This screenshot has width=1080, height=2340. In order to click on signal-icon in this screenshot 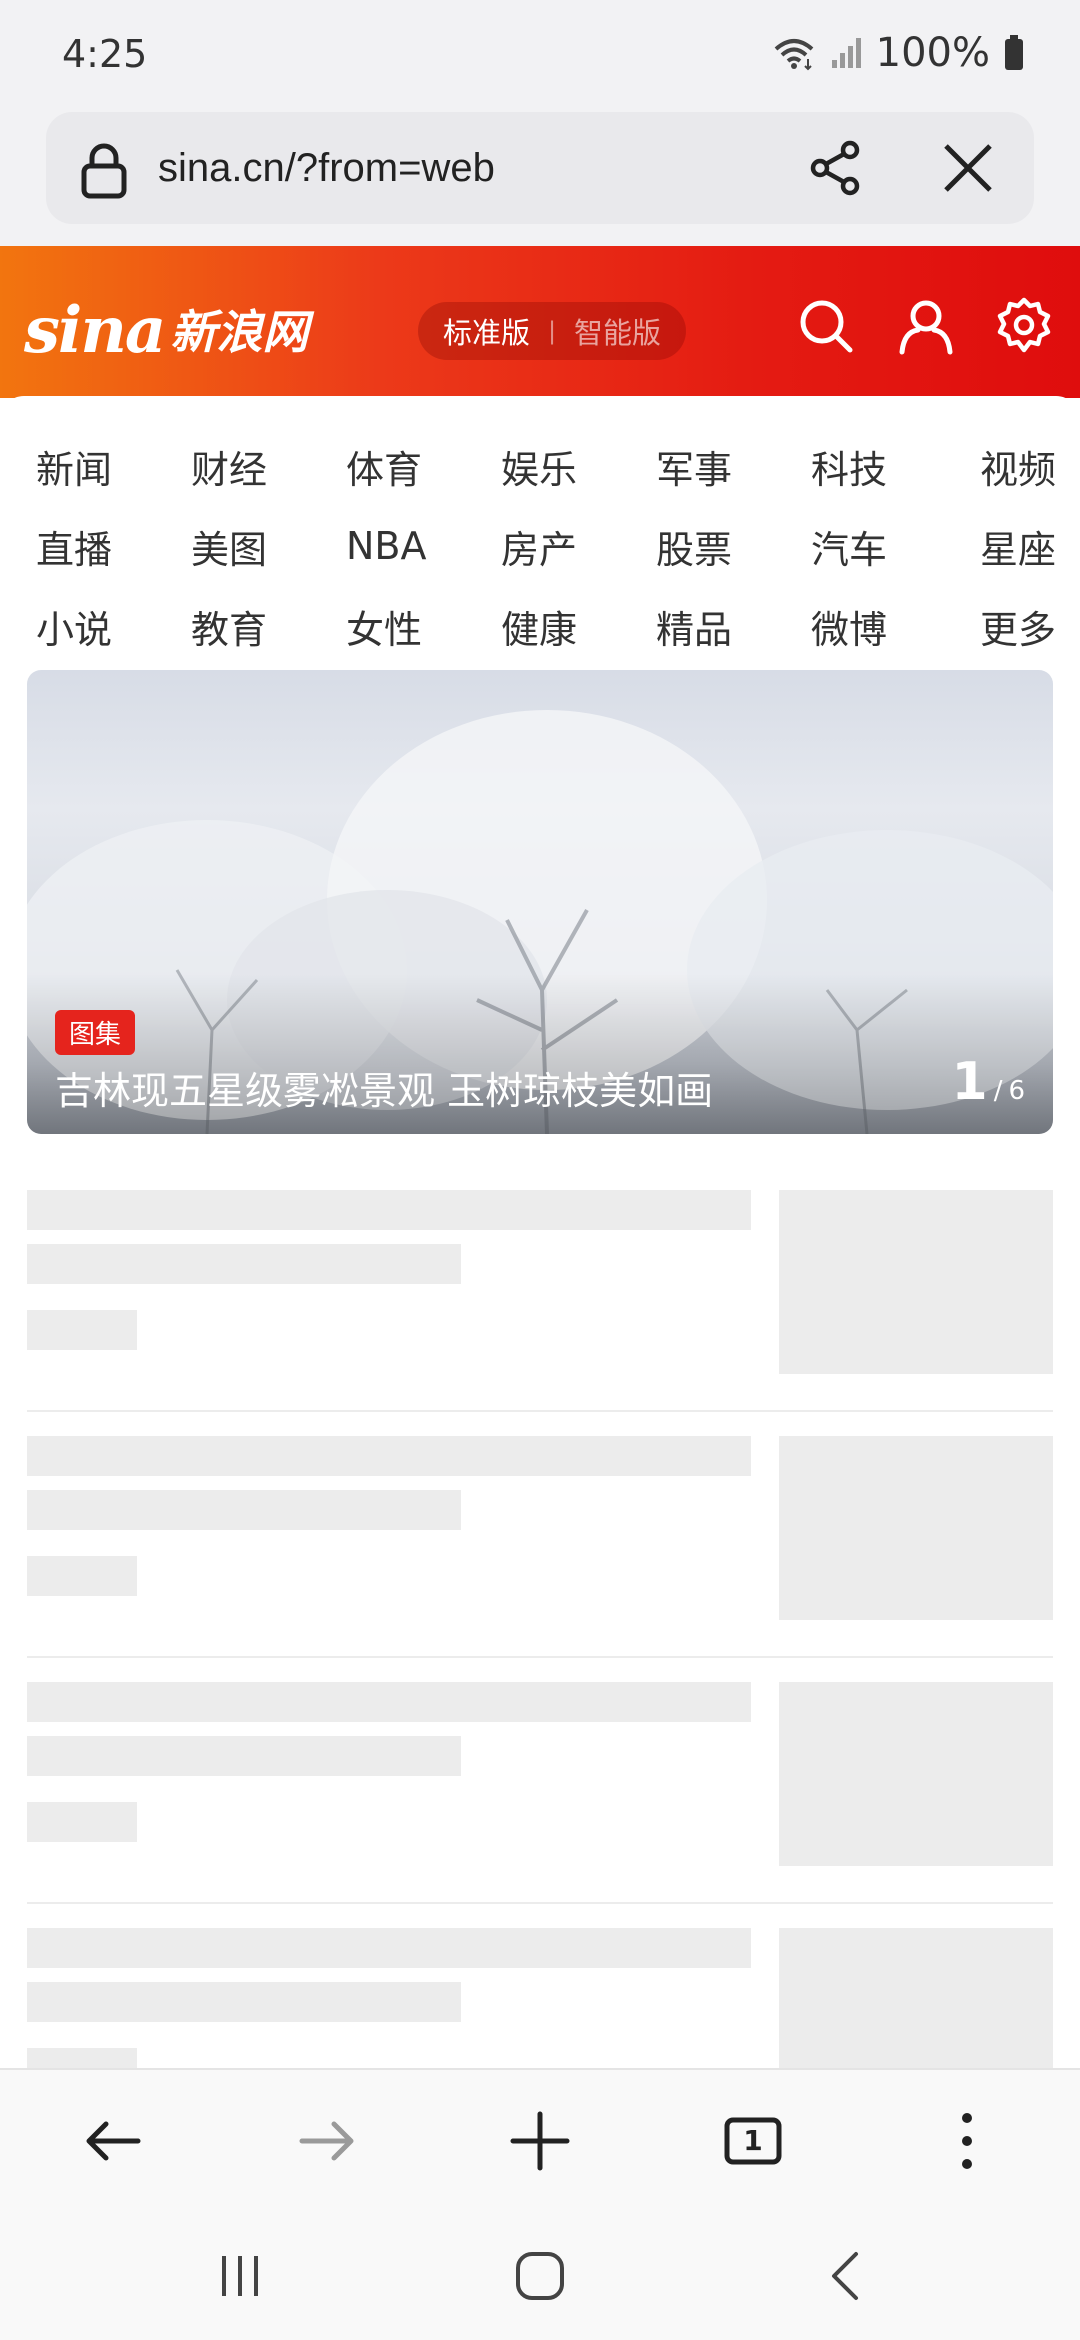, I will do `click(846, 53)`.